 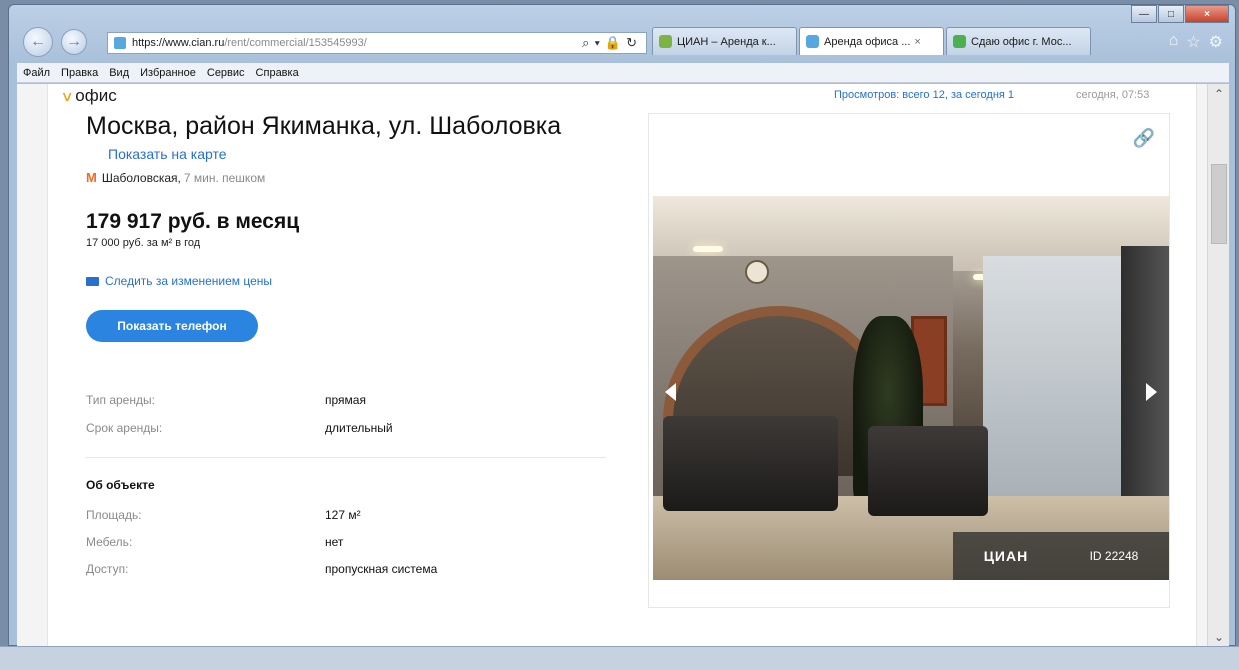 What do you see at coordinates (74, 42) in the screenshot?
I see `forward-button: →` at bounding box center [74, 42].